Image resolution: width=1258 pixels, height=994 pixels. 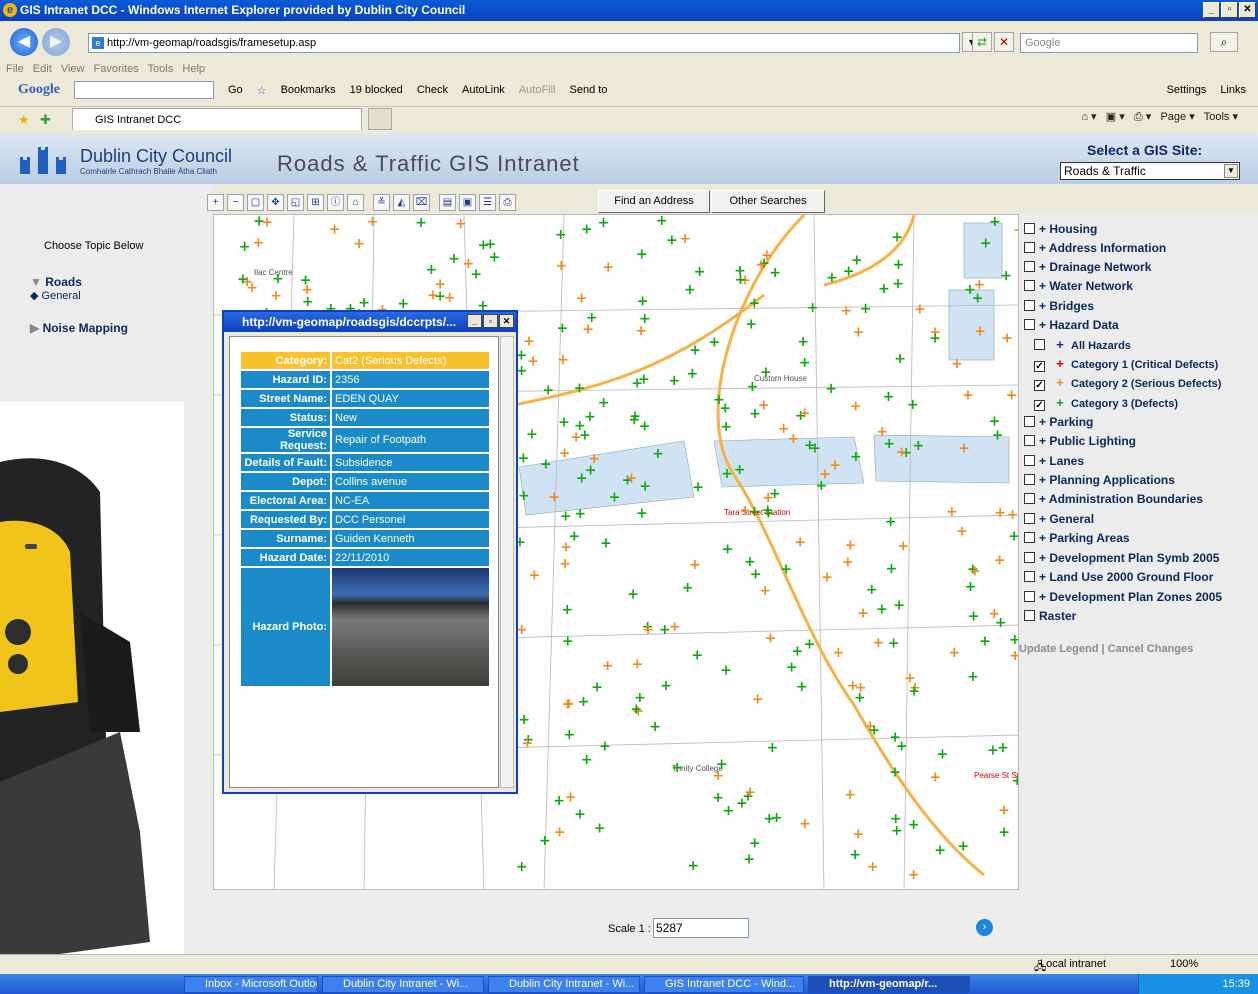 I want to click on measure-icon: ≚, so click(x=381, y=202).